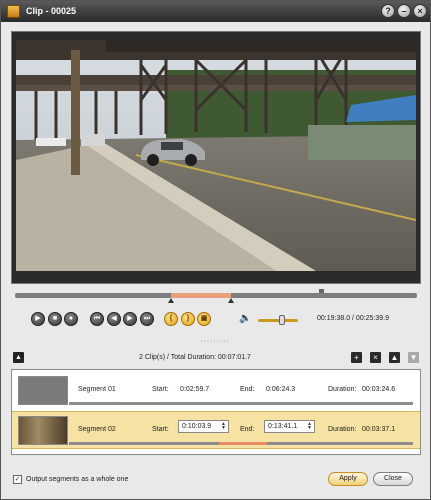  I want to click on play-icon: ▶, so click(38, 319).